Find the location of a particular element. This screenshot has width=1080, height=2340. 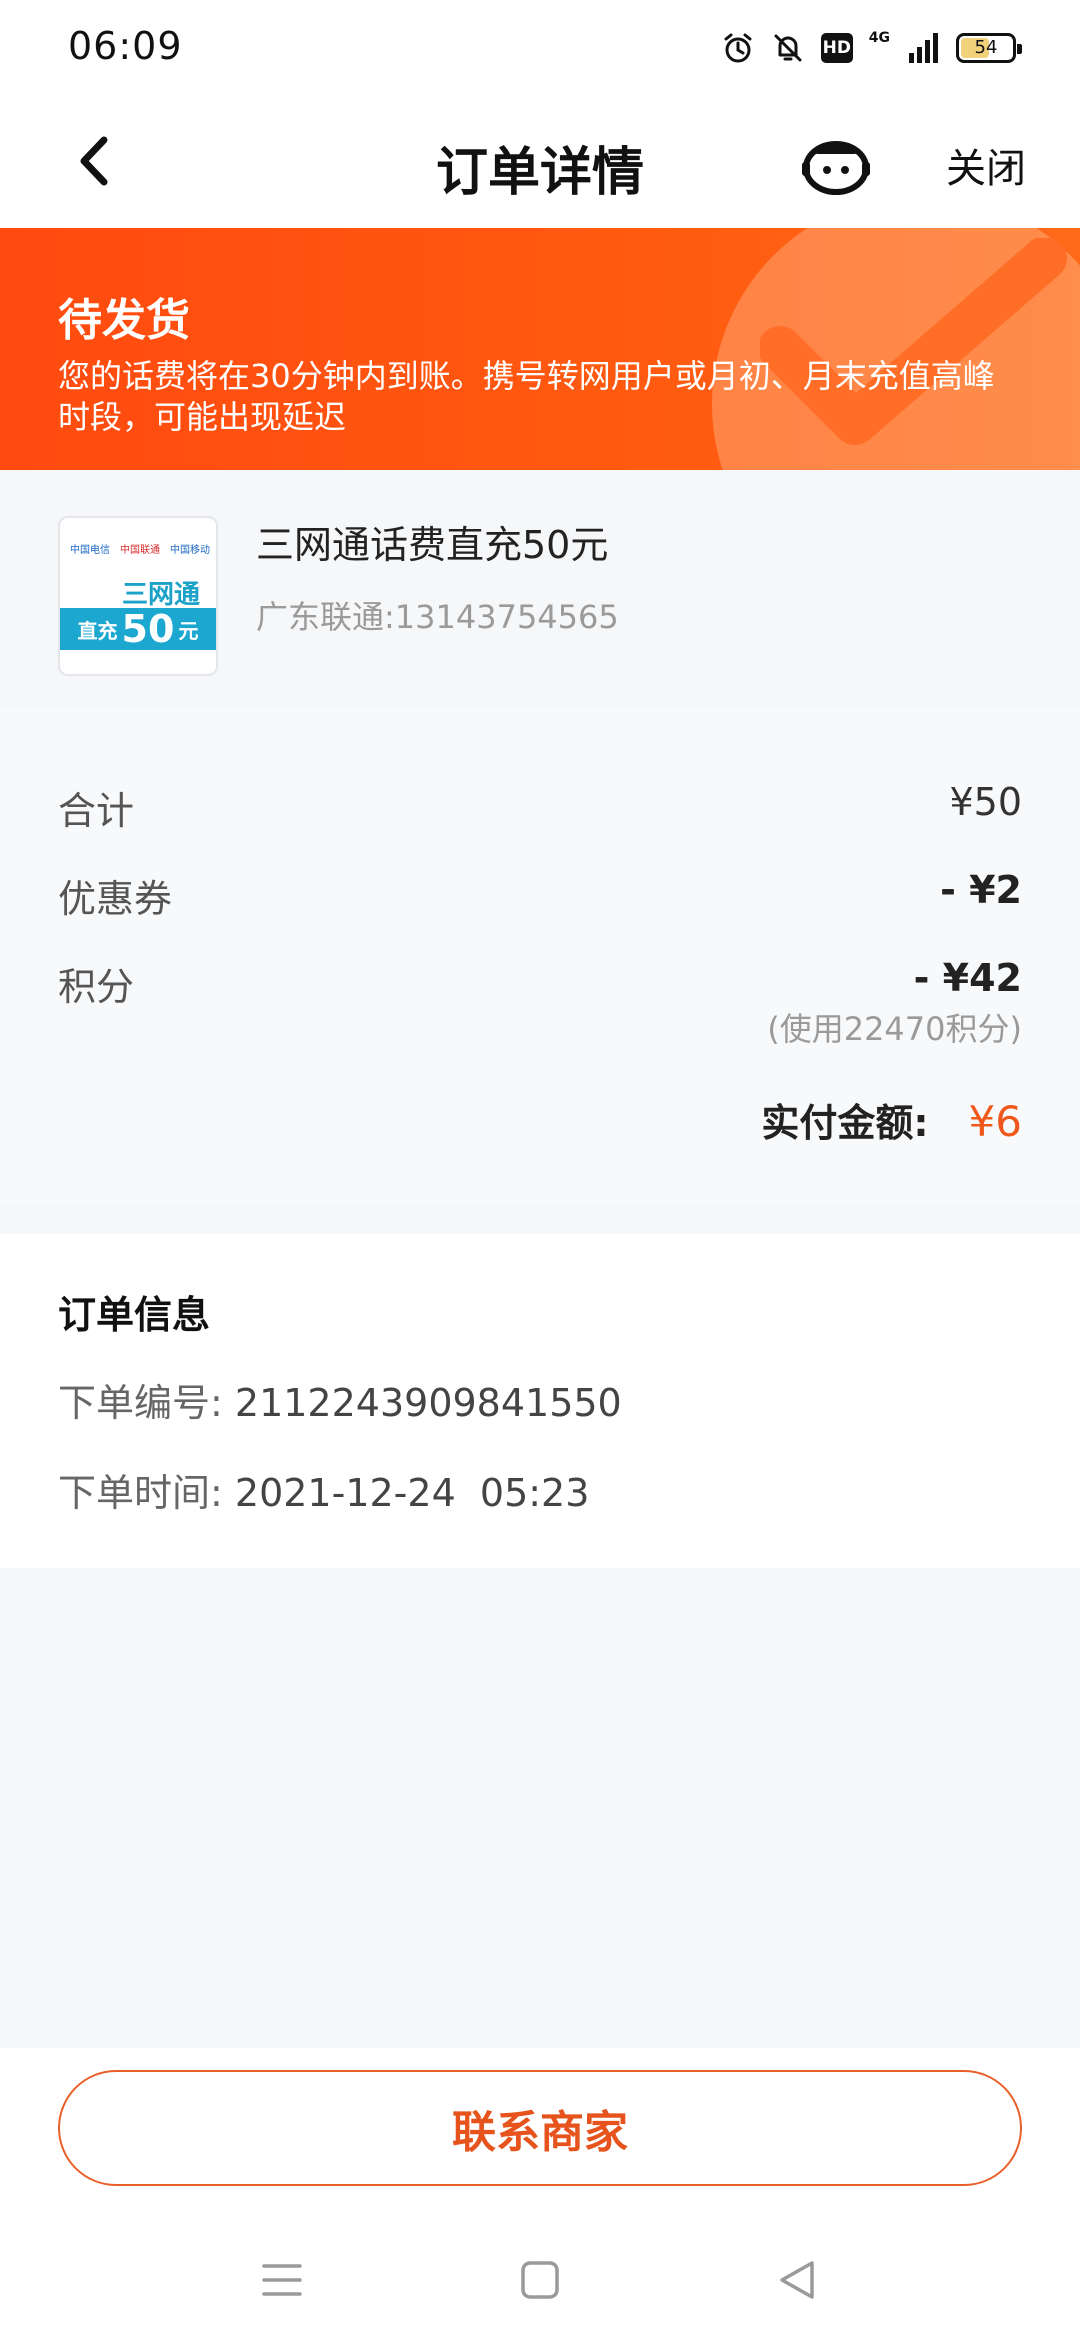

product-phone: 广东联通:13143754565 is located at coordinates (437, 617).